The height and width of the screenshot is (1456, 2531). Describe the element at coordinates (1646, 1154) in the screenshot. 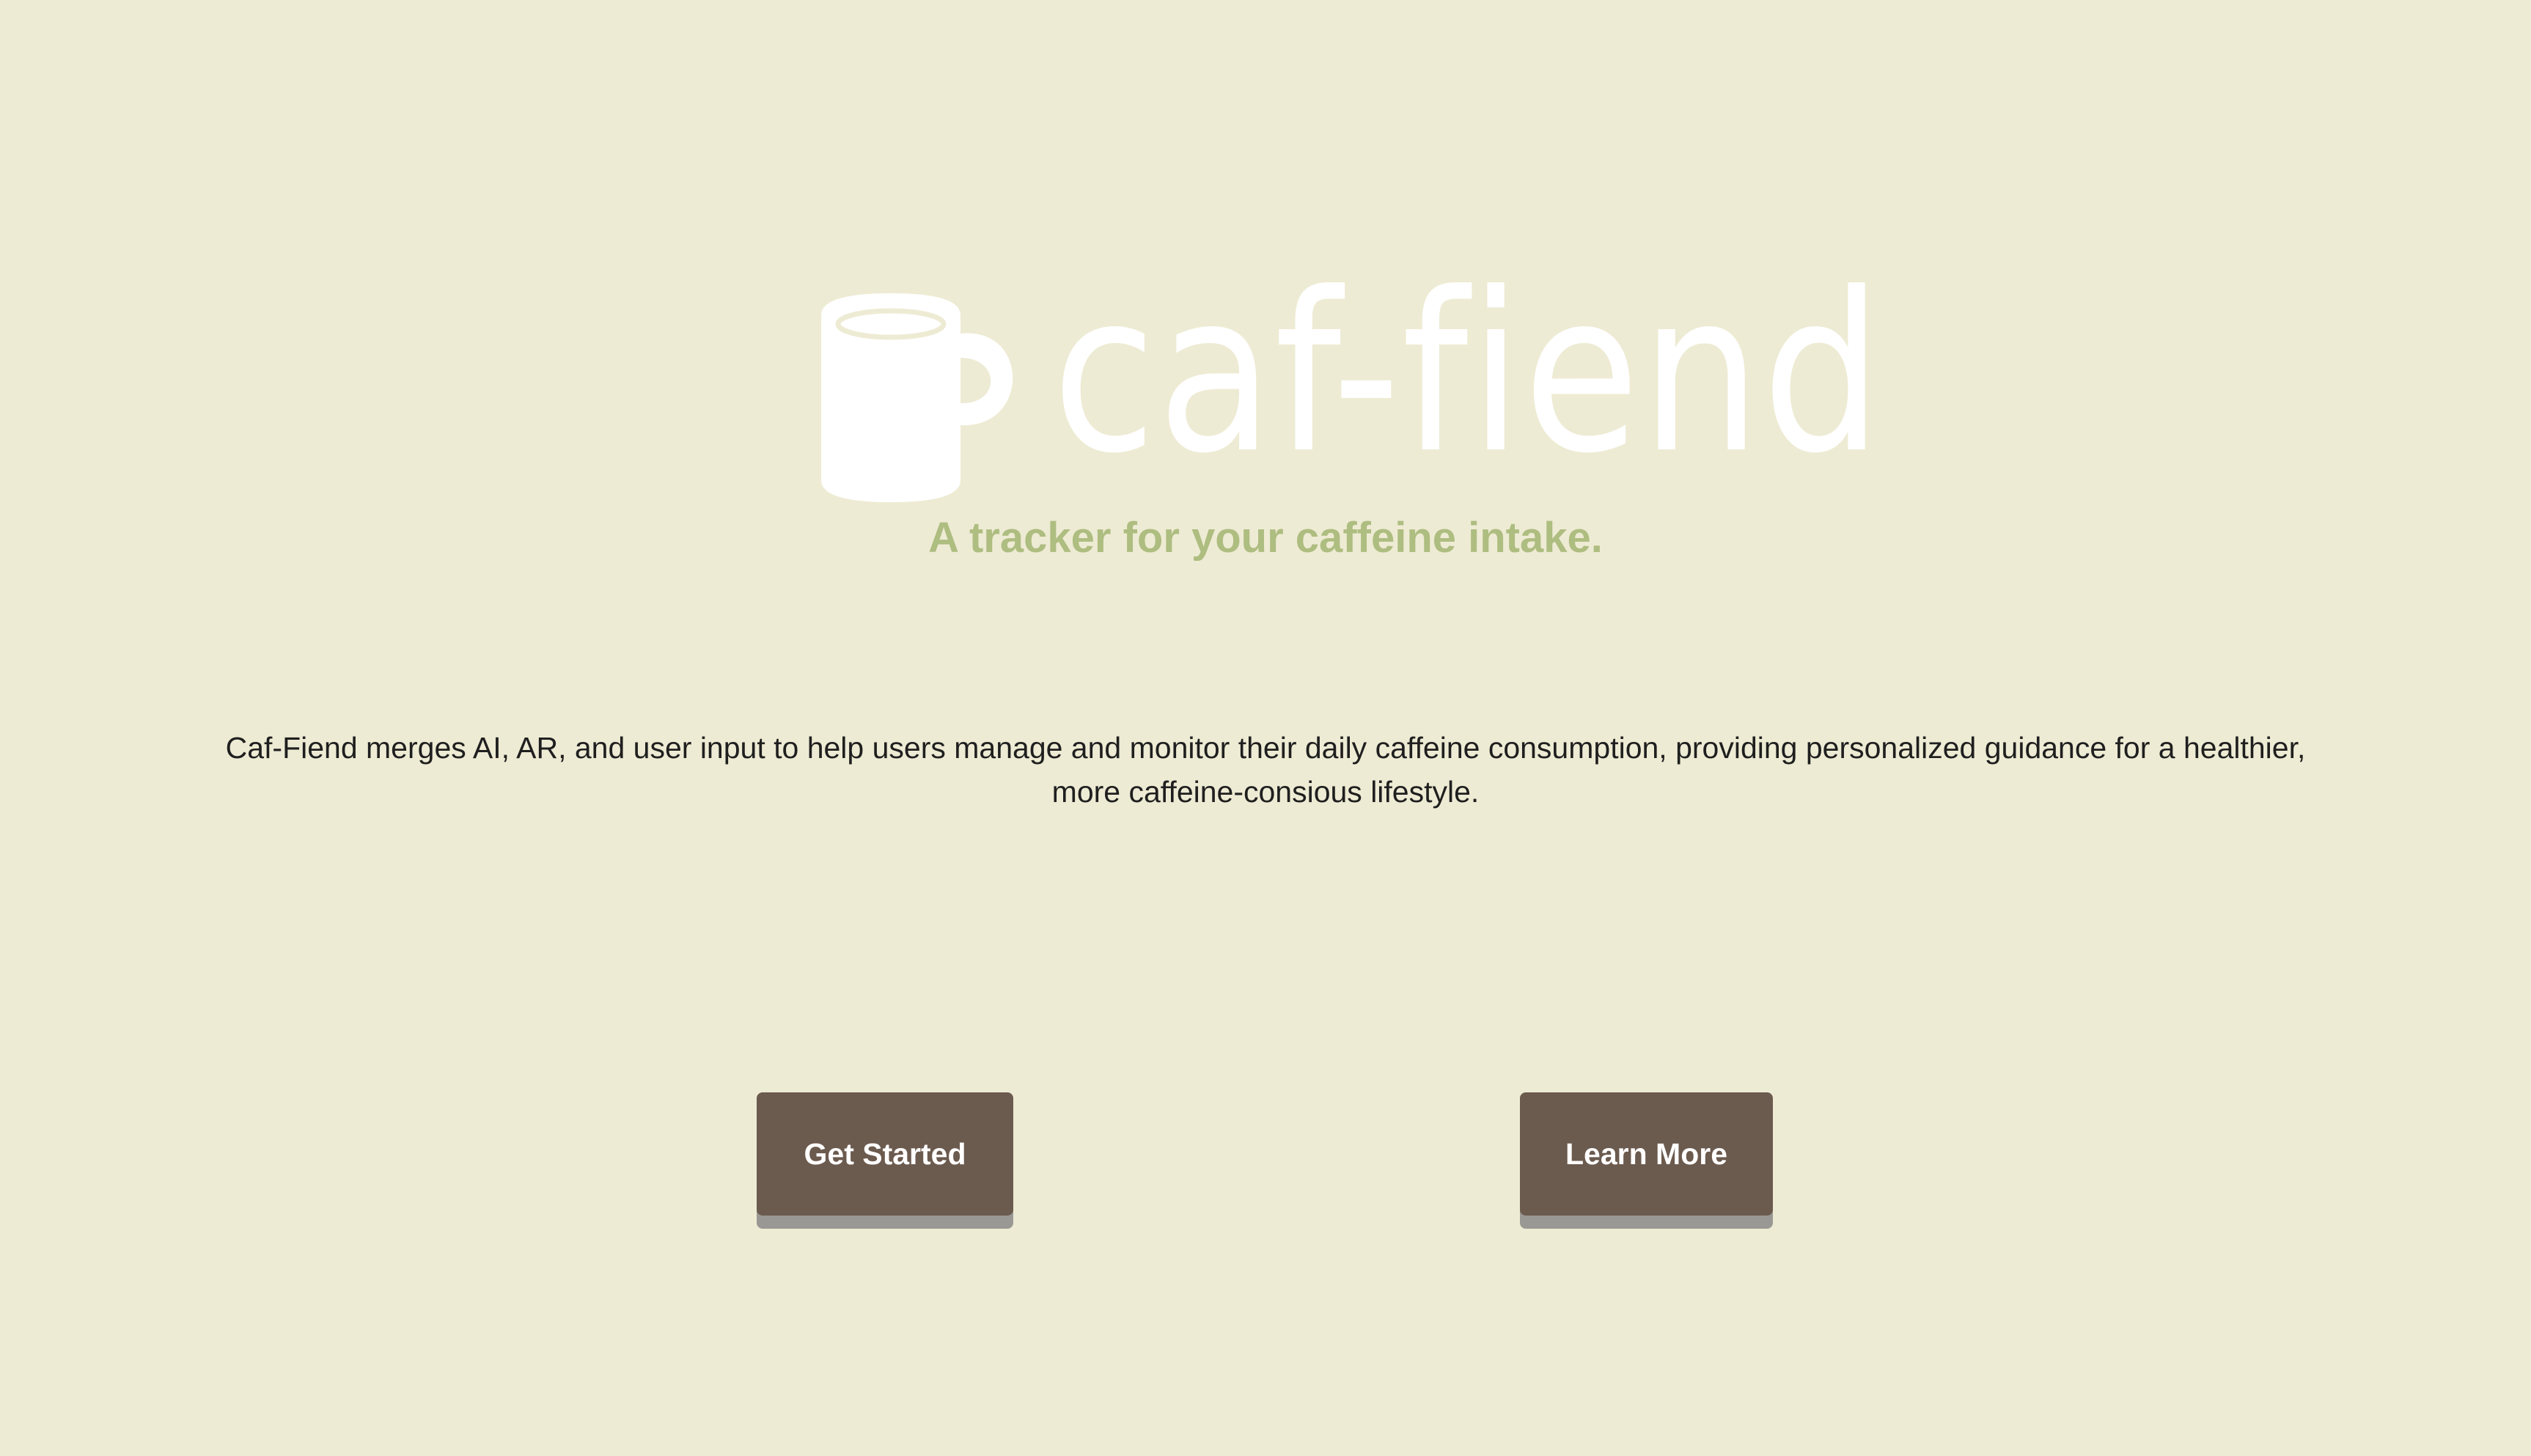

I see `learn-more-button: Learn More` at that location.